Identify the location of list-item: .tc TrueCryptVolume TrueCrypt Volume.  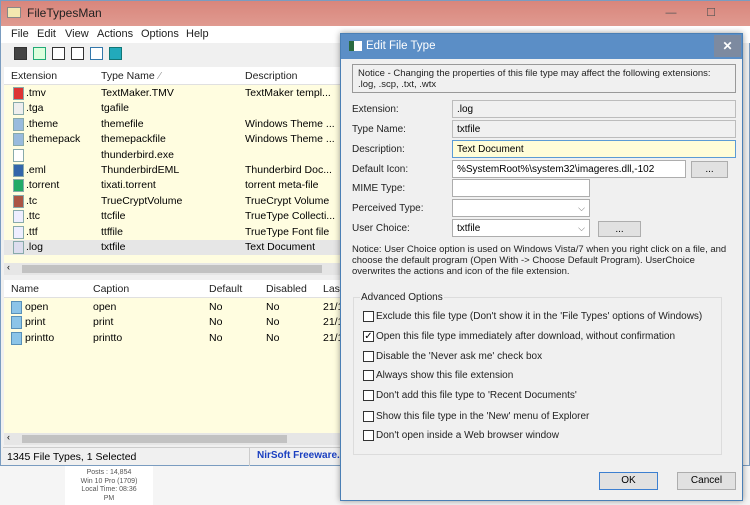
(172, 201).